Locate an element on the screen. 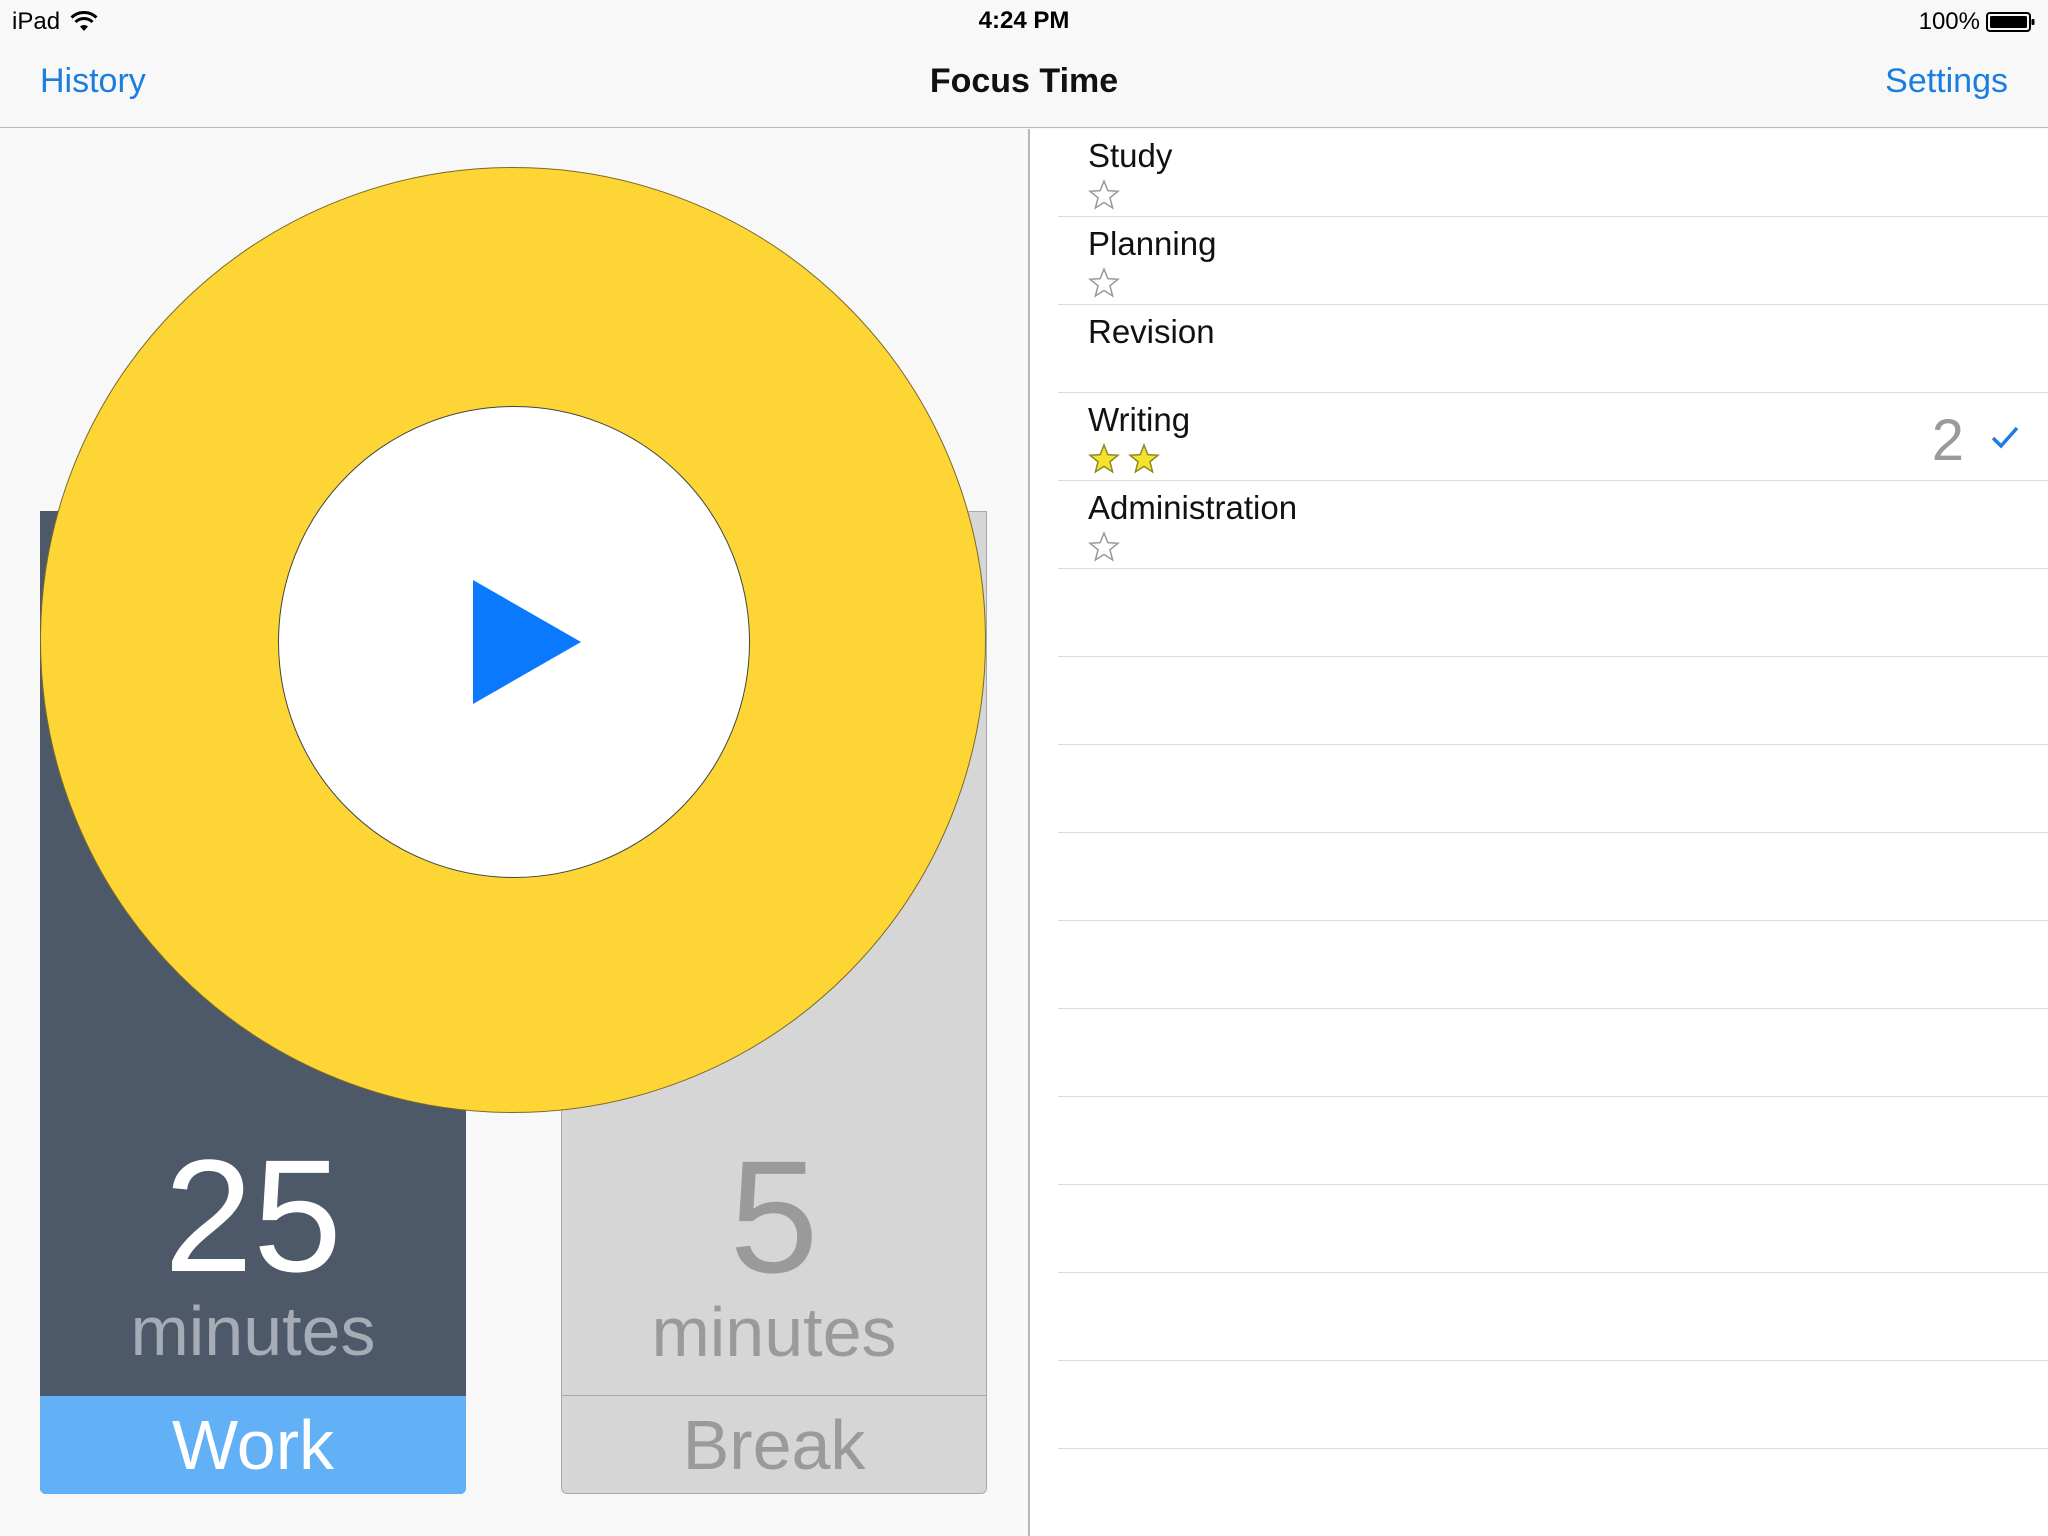  settings-button: Settings is located at coordinates (1946, 81).